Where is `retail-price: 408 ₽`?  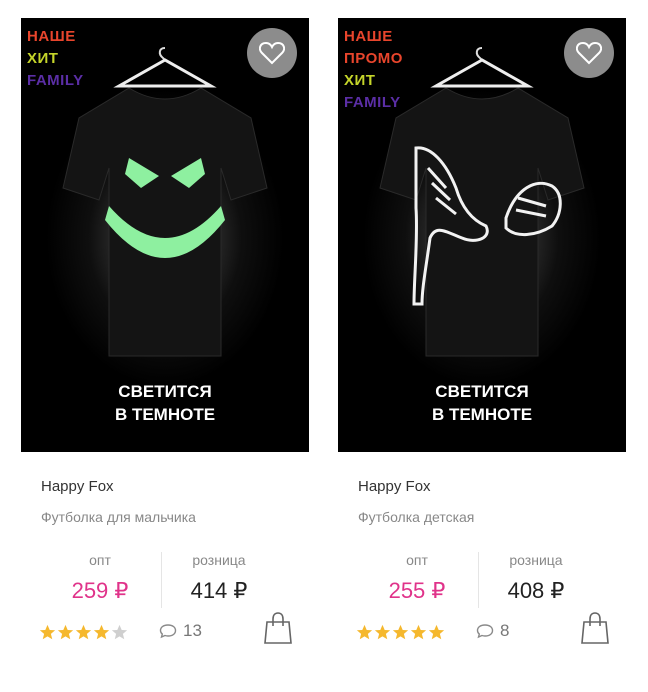
retail-price: 408 ₽ is located at coordinates (536, 590).